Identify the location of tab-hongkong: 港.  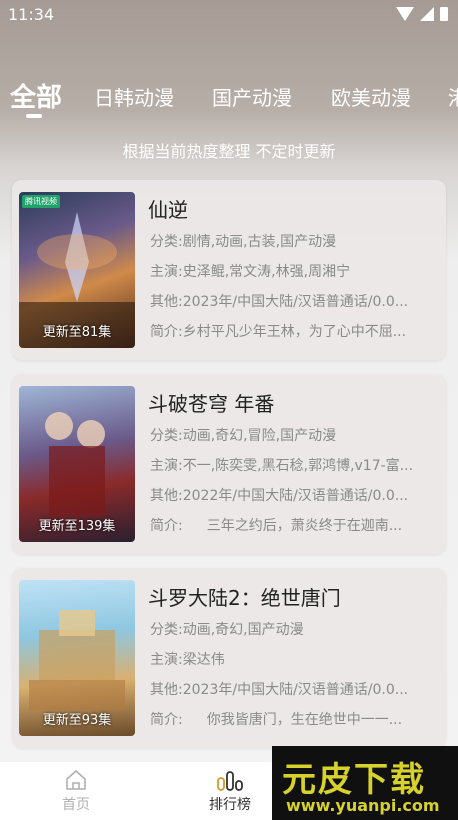
(453, 96).